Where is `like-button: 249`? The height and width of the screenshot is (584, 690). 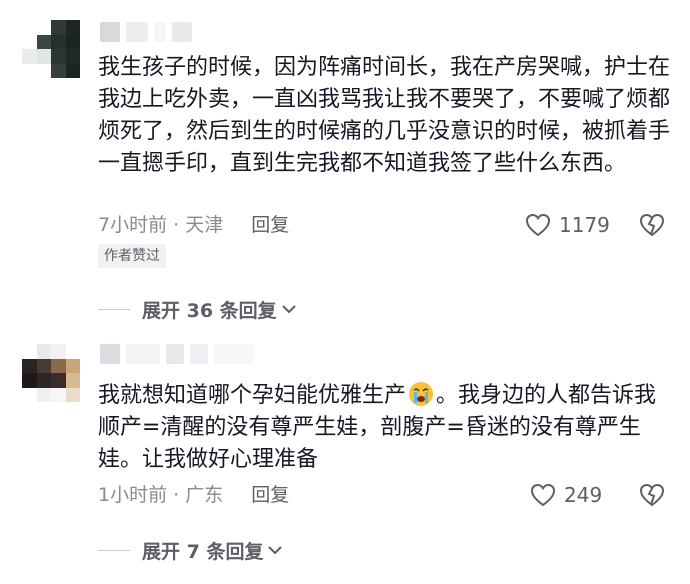
like-button: 249 is located at coordinates (566, 495).